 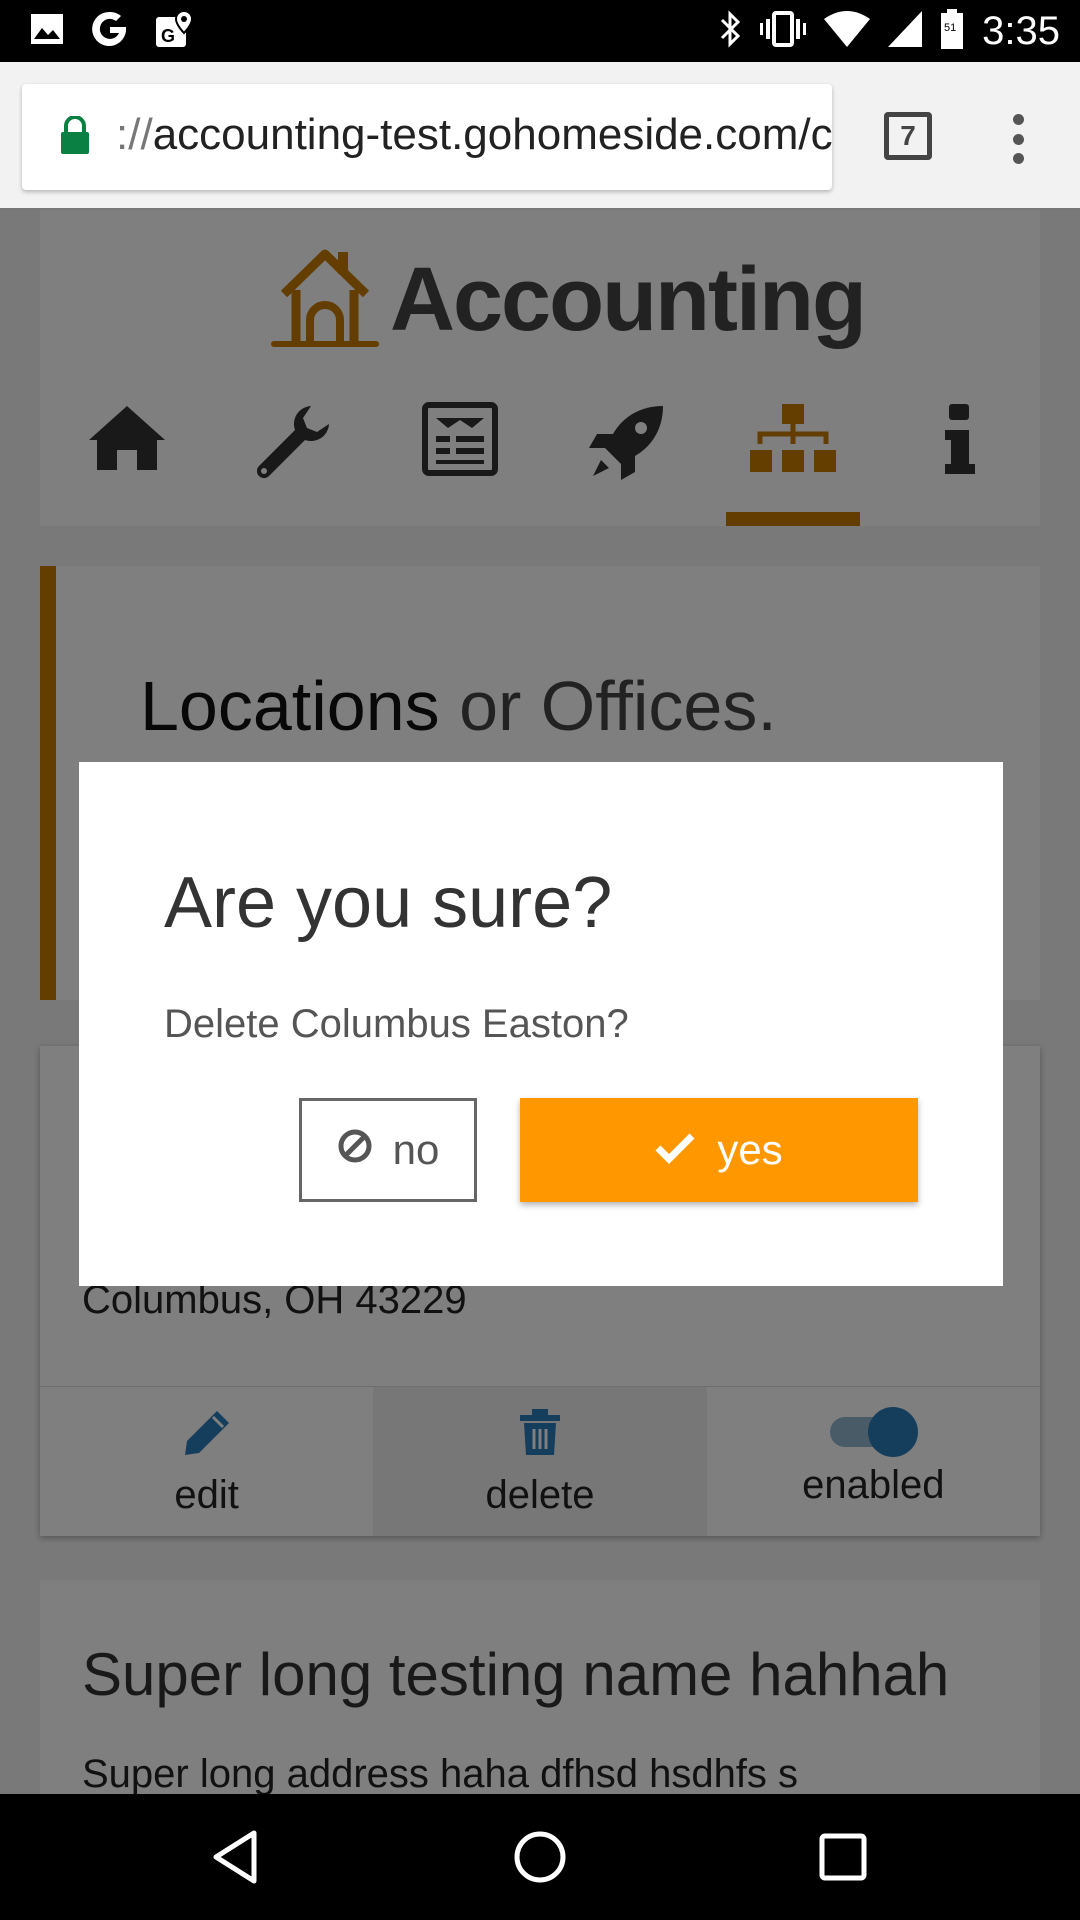 I want to click on recents-icon, so click(x=843, y=1857).